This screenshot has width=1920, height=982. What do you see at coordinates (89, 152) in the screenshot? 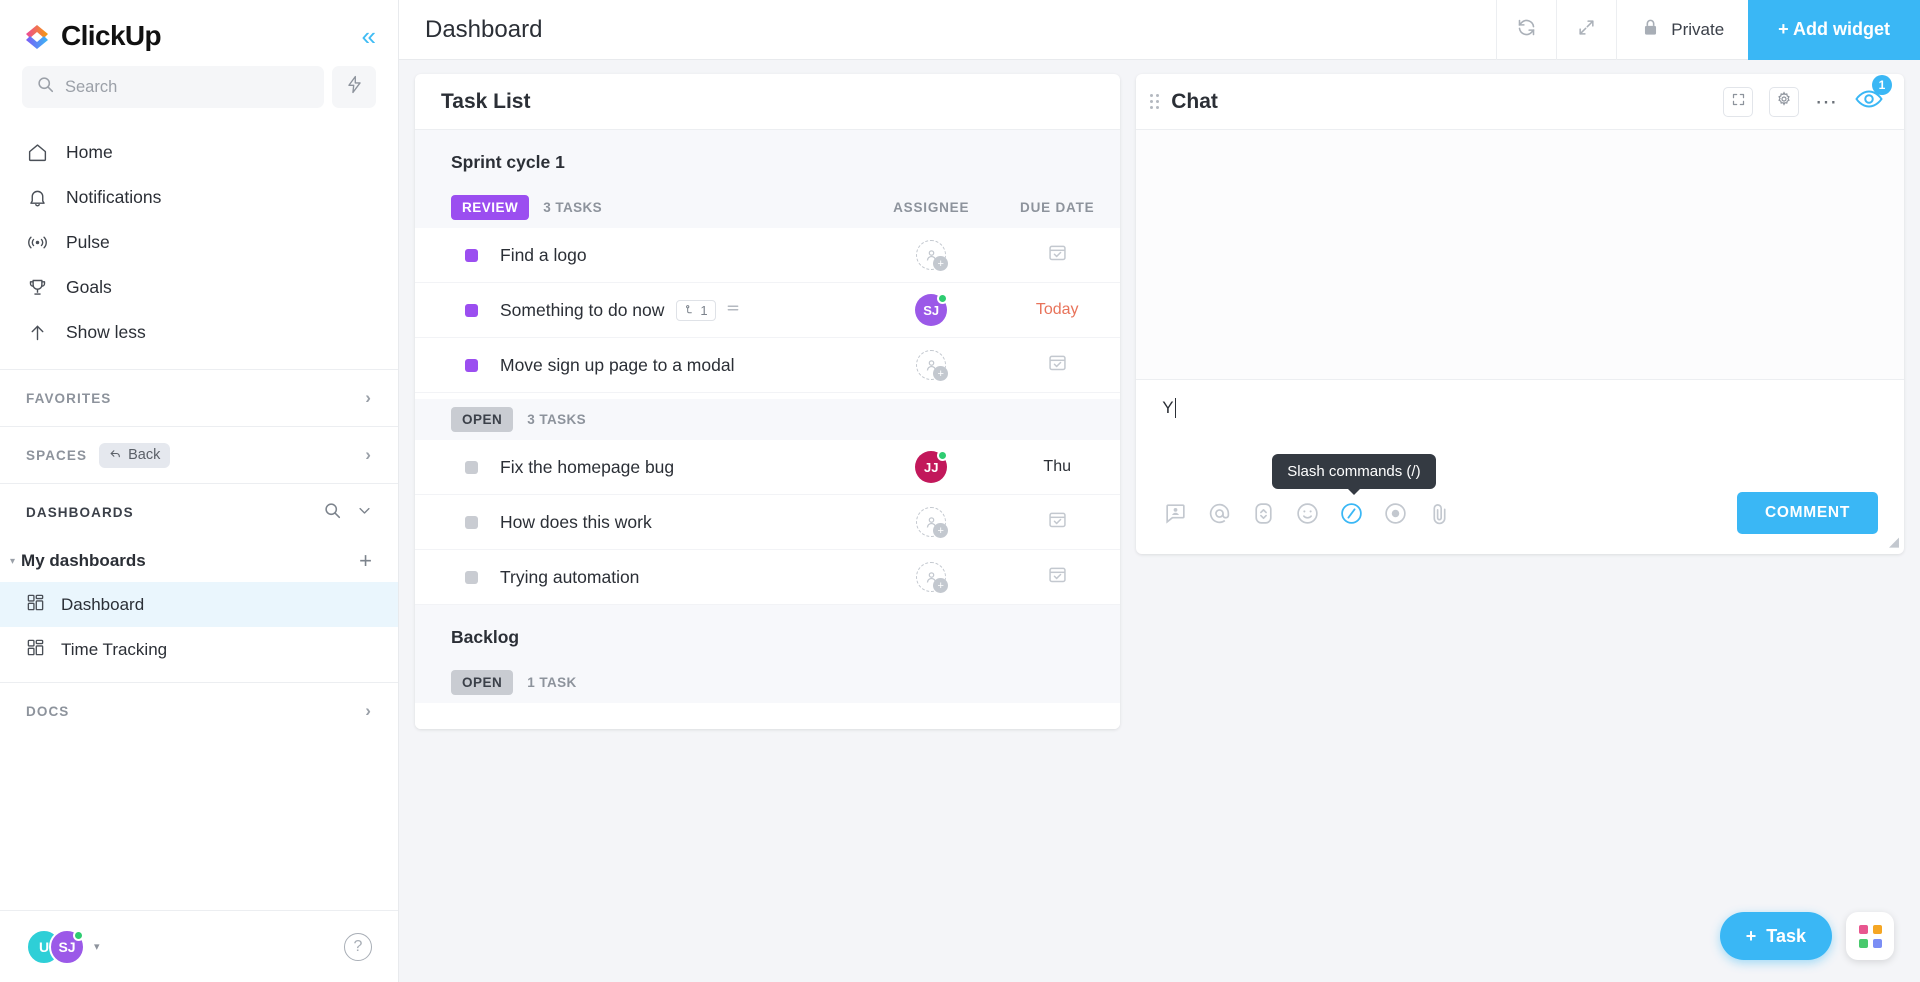
I see `sidebar-item-label: Home` at bounding box center [89, 152].